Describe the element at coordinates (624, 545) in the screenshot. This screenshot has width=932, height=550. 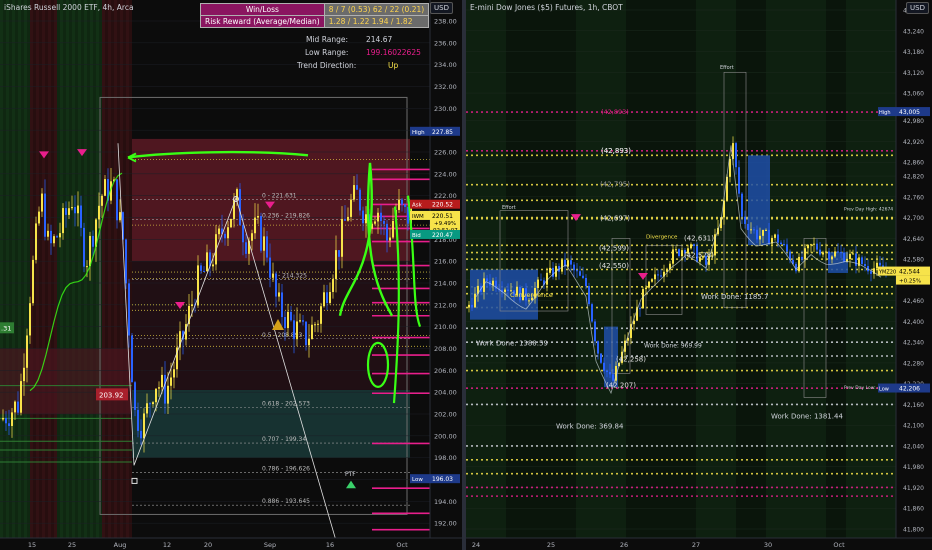
I see `time-tick: 26` at that location.